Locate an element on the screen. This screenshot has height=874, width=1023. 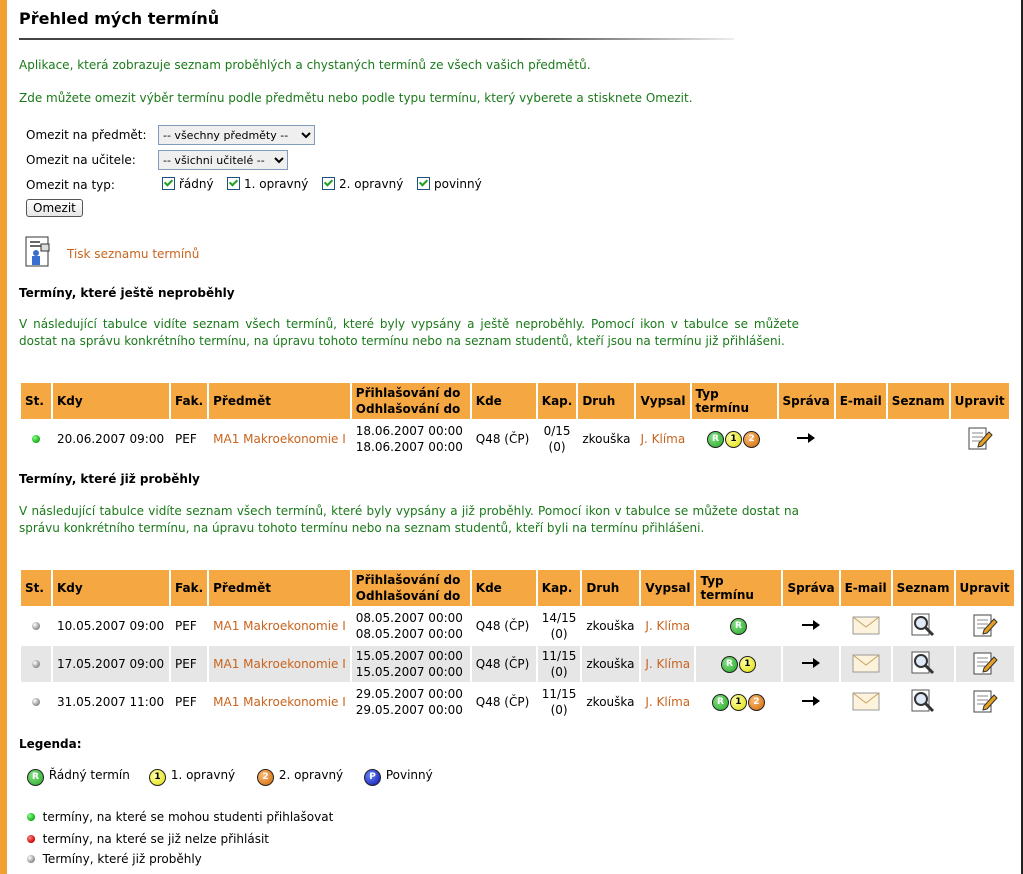
cell-when: 10.05.2007 09:00 is located at coordinates (111, 626).